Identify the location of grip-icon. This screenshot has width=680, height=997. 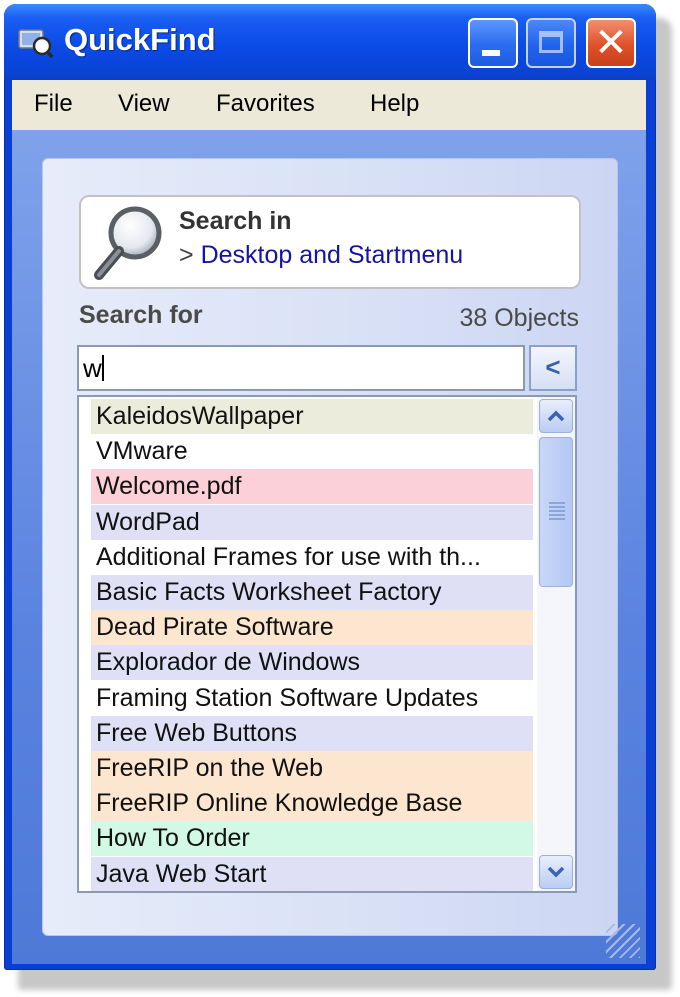
(557, 511).